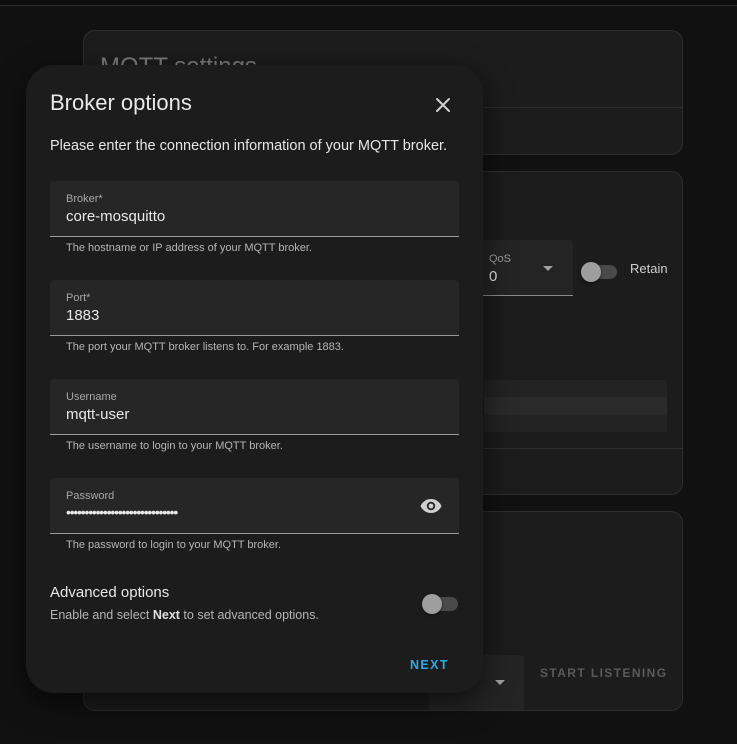 The image size is (737, 744). Describe the element at coordinates (97, 414) in the screenshot. I see `username-input-value: mqtt-user` at that location.